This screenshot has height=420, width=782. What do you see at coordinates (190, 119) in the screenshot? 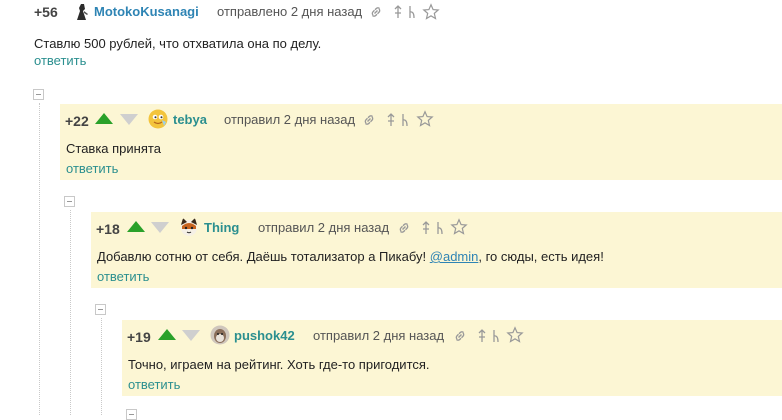
I see `comment-username: tebya` at bounding box center [190, 119].